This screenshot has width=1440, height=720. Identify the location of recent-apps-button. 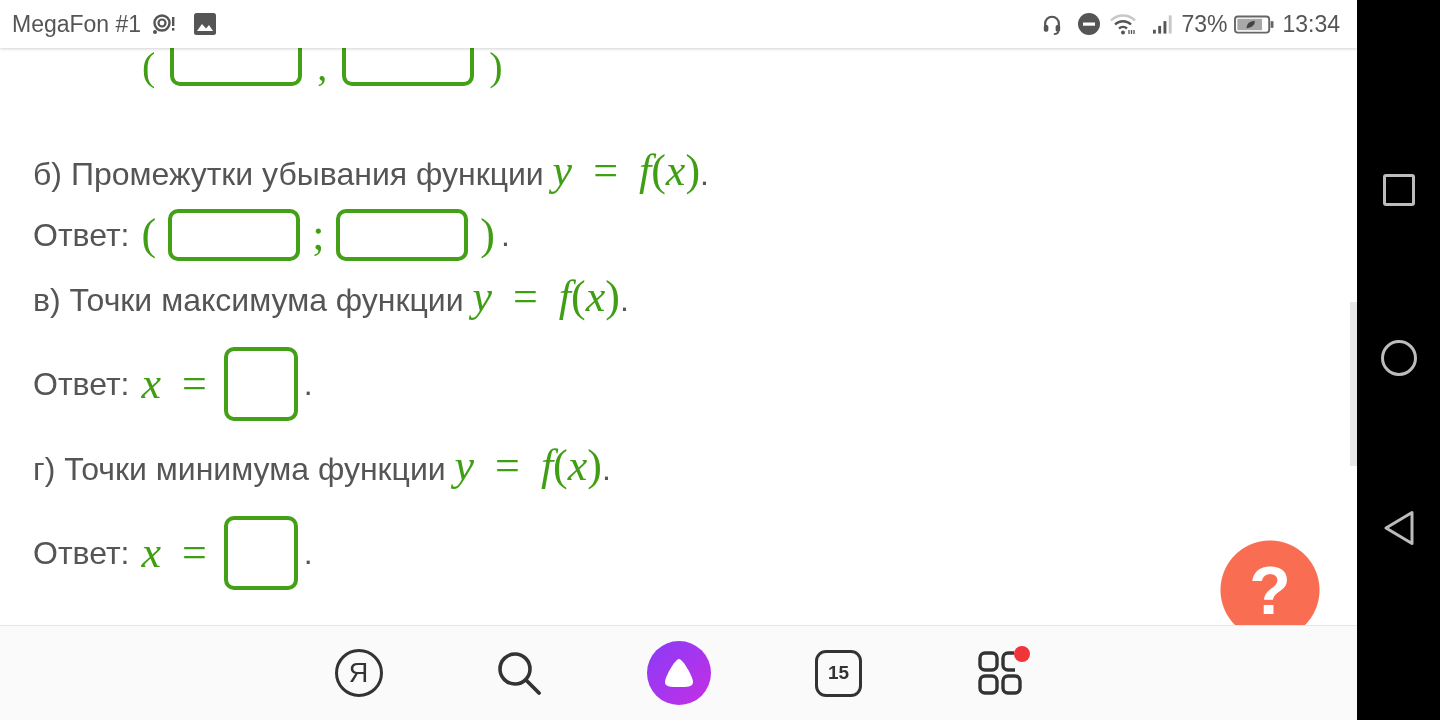
(1398, 190).